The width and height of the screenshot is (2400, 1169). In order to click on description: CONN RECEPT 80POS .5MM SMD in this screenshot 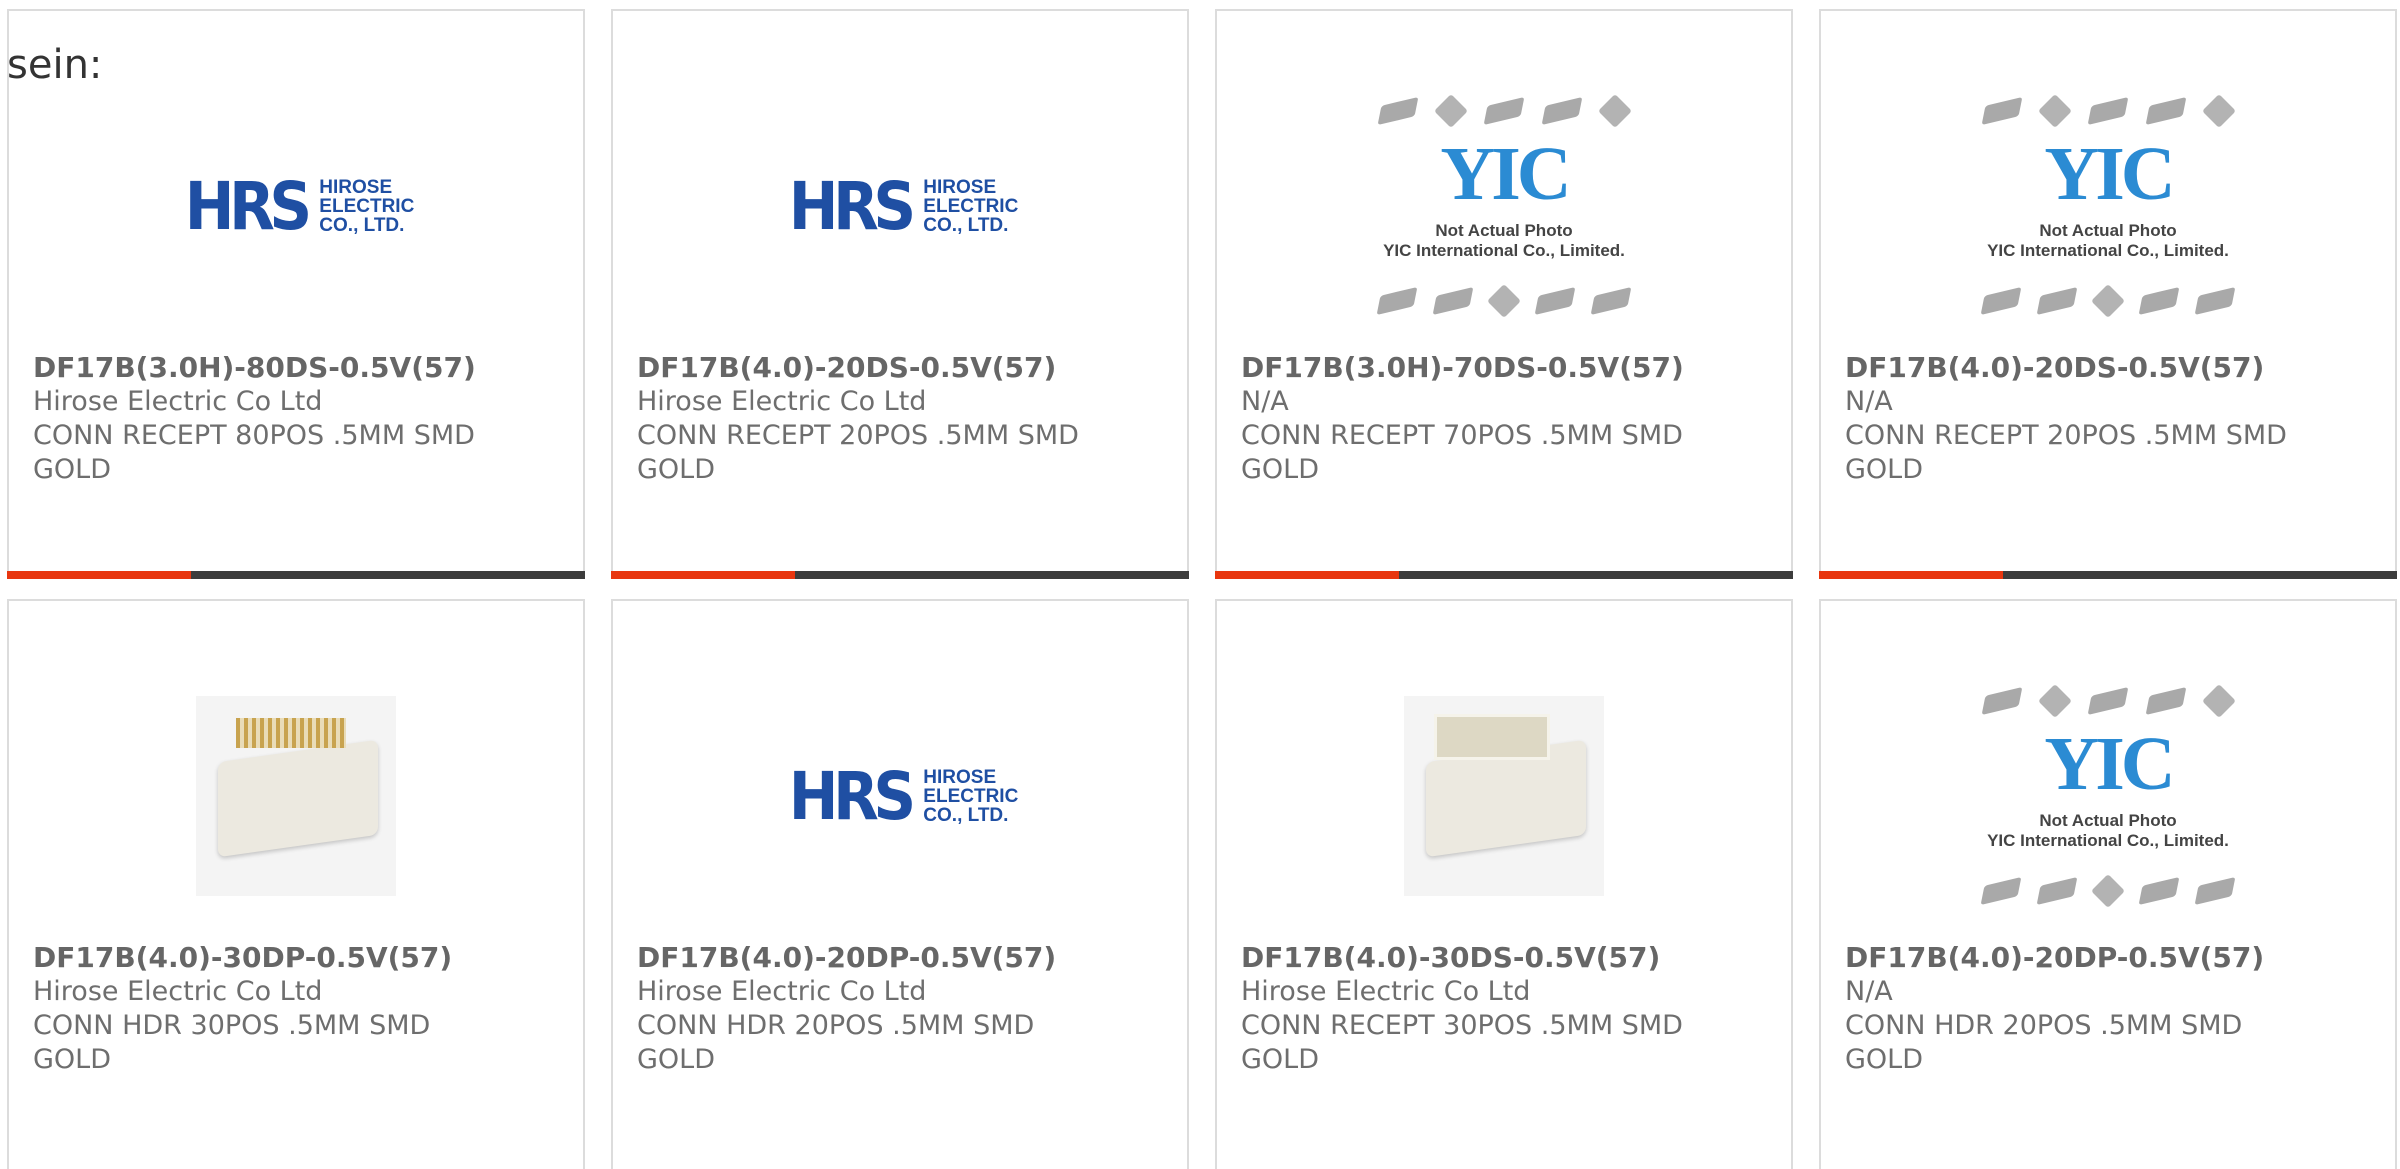, I will do `click(254, 435)`.